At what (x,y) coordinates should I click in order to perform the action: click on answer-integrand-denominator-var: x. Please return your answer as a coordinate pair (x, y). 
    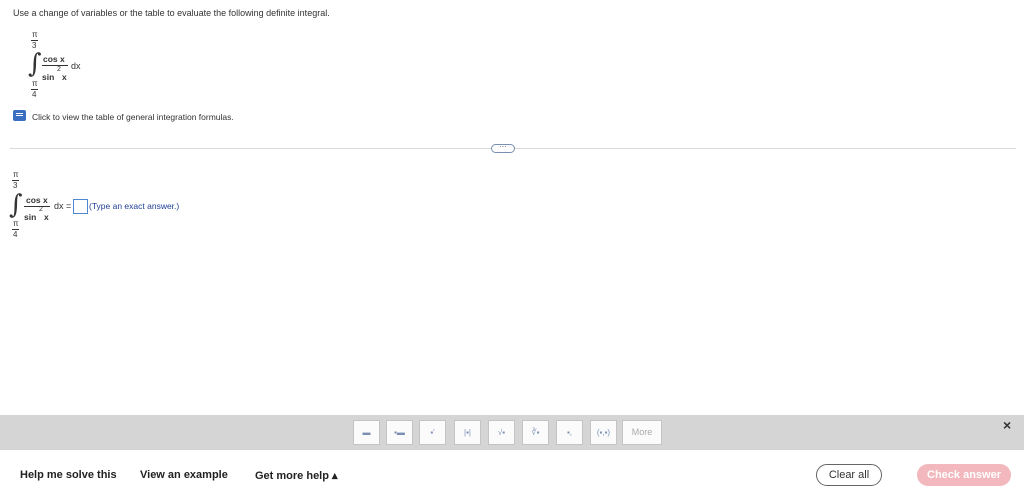
    Looking at the image, I should click on (46, 217).